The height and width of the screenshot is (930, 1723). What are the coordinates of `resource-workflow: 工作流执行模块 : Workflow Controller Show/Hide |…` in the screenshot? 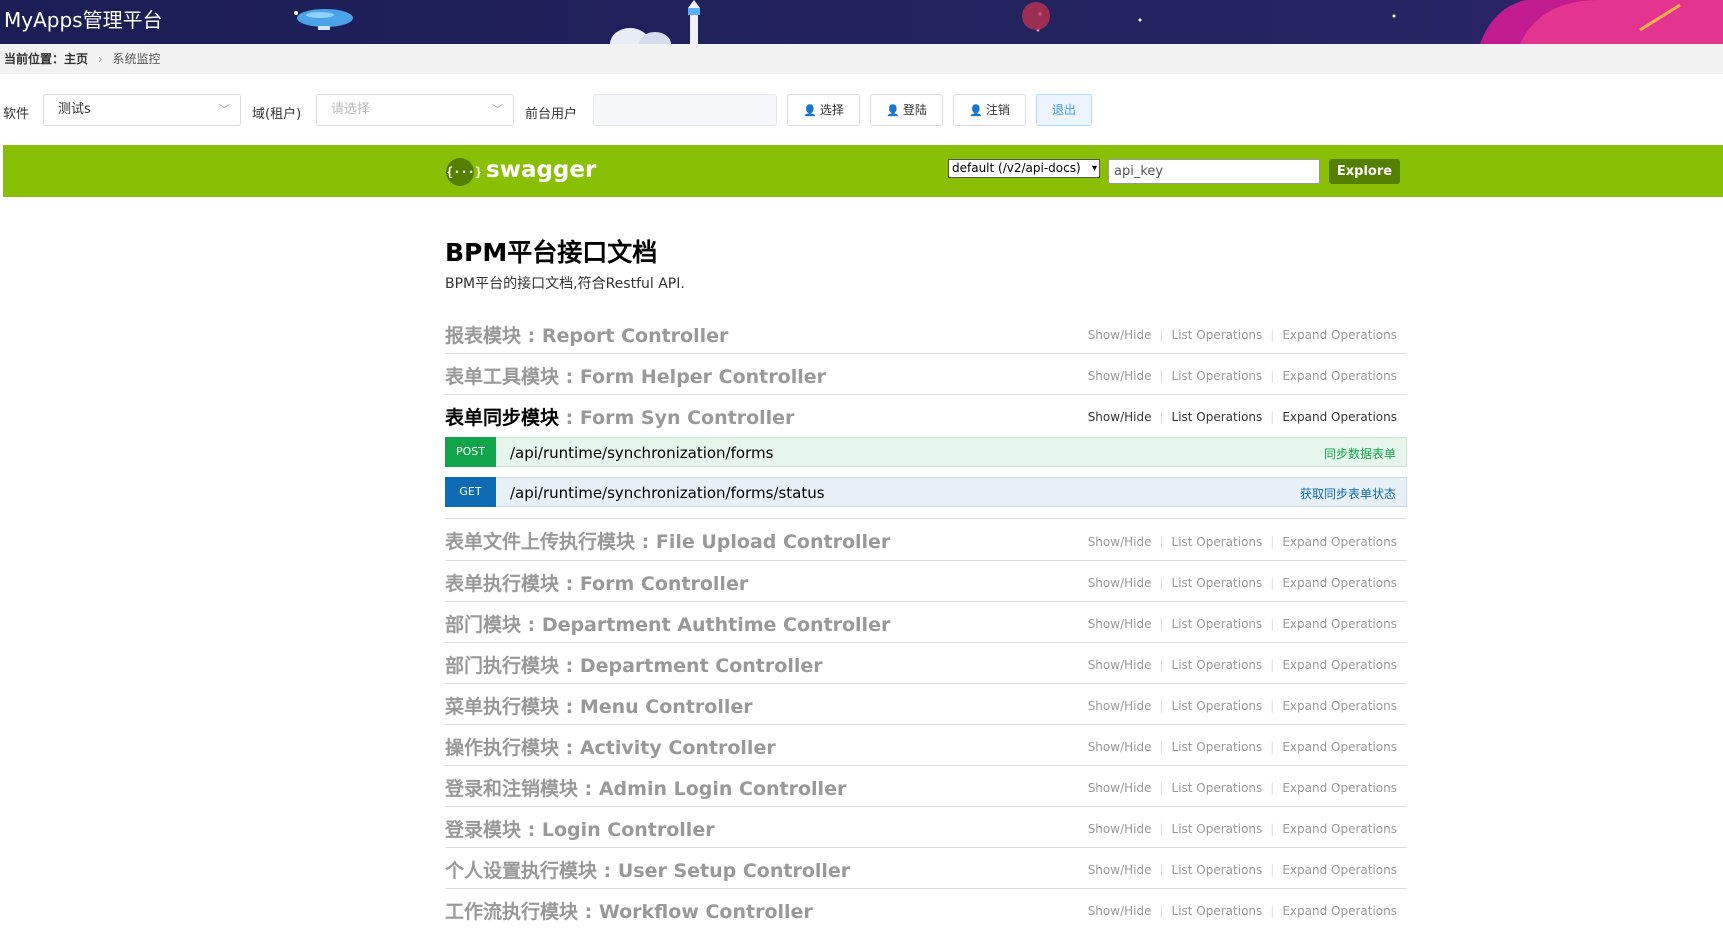 It's located at (926, 909).